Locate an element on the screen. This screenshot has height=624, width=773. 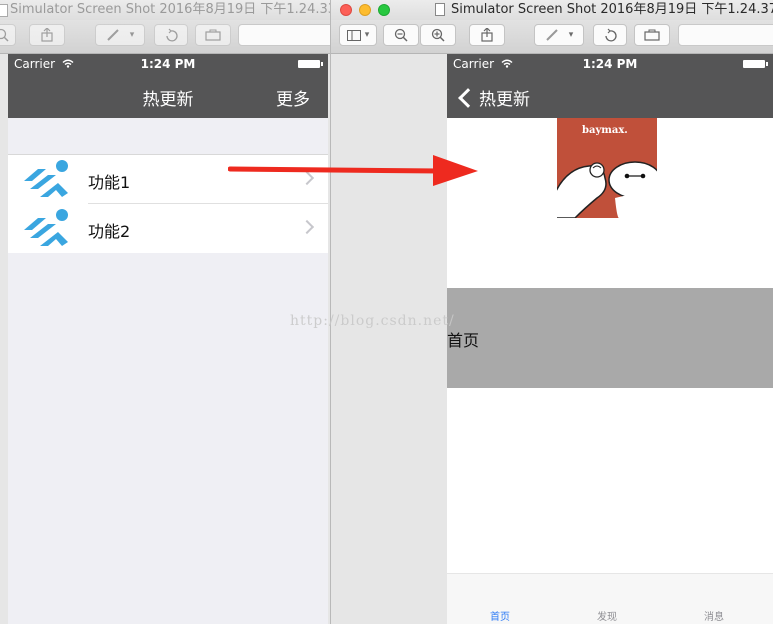
zoom-out-button is located at coordinates (401, 35).